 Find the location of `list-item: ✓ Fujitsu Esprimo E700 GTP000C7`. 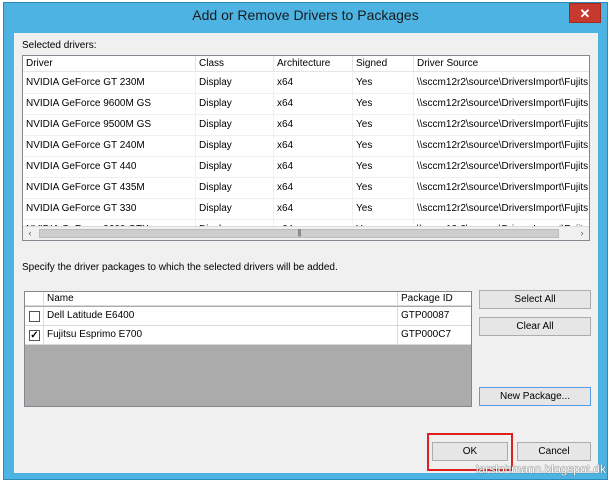

list-item: ✓ Fujitsu Esprimo E700 GTP000C7 is located at coordinates (248, 335).